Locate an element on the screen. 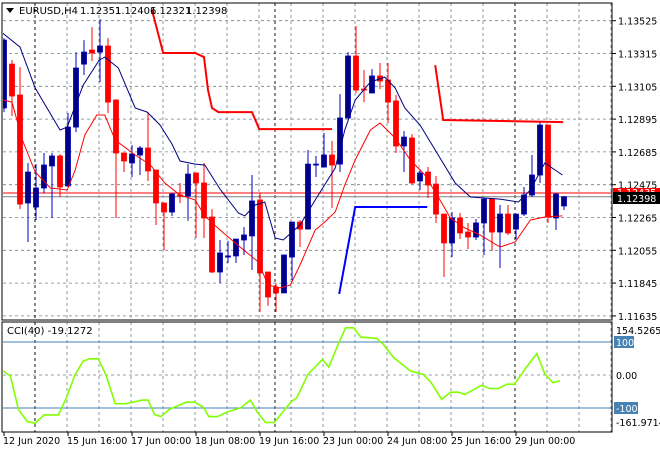  bid-price-label: 1.12398 is located at coordinates (636, 199).